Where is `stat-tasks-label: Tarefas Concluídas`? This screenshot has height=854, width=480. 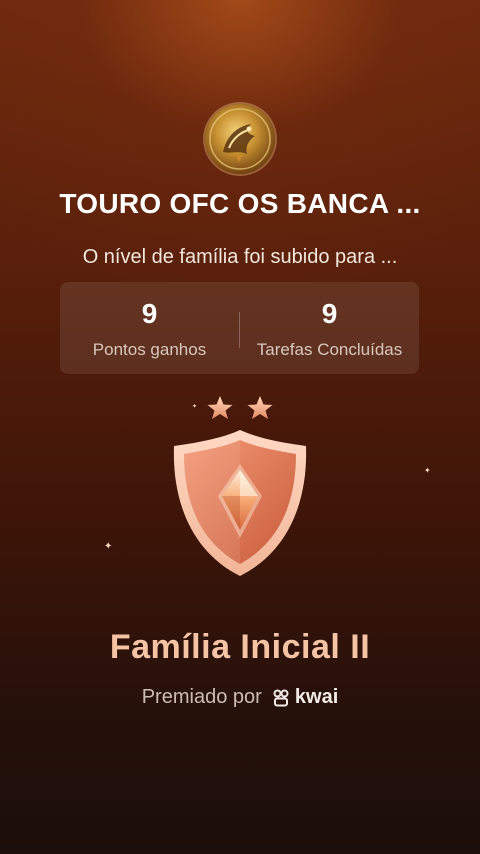 stat-tasks-label: Tarefas Concluídas is located at coordinates (329, 349).